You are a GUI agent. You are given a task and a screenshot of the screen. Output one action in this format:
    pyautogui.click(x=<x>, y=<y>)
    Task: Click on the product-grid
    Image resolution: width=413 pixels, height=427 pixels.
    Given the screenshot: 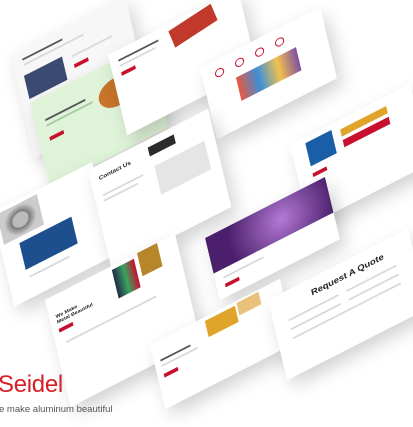 What is the action you would take?
    pyautogui.click(x=268, y=74)
    